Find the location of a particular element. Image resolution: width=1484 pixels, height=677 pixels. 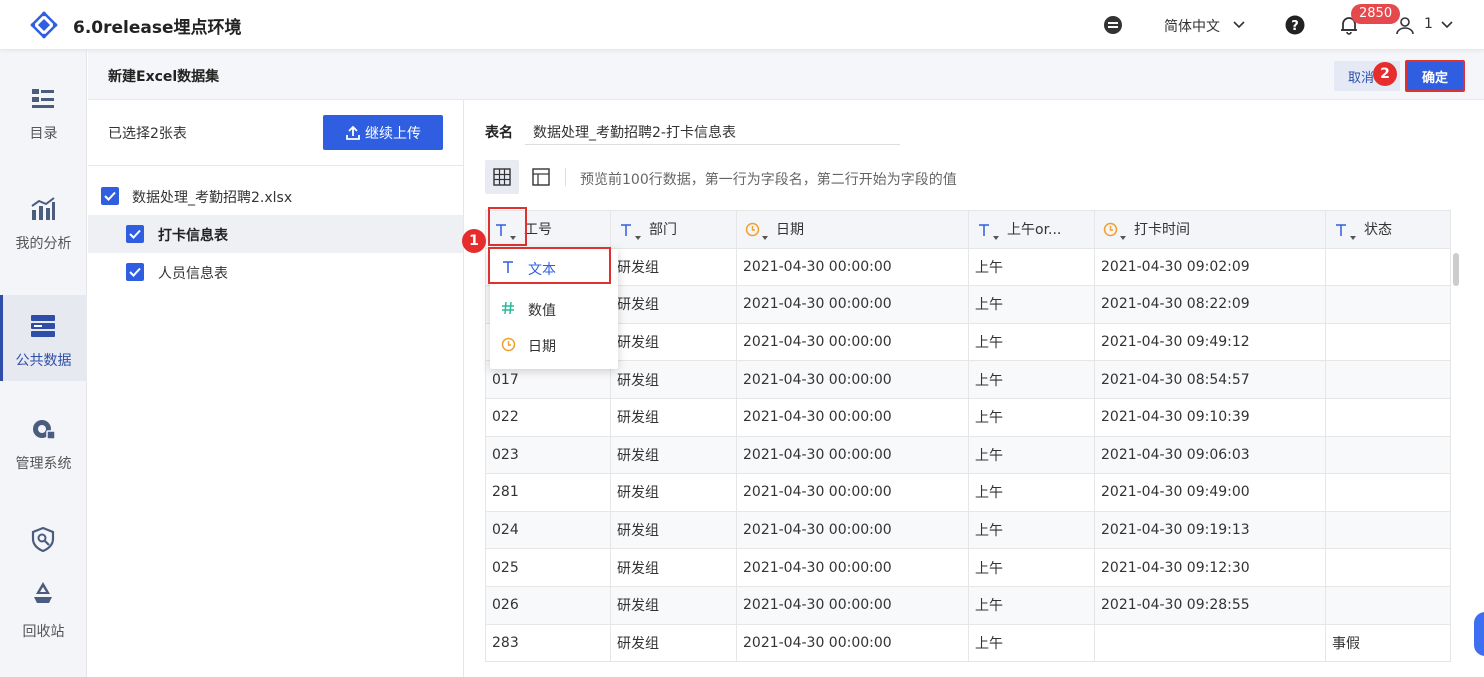

grid-icon is located at coordinates (502, 177).